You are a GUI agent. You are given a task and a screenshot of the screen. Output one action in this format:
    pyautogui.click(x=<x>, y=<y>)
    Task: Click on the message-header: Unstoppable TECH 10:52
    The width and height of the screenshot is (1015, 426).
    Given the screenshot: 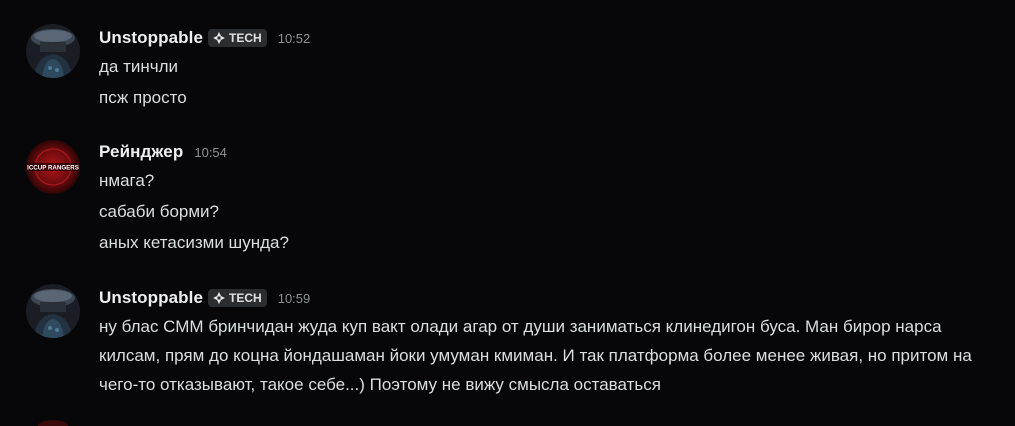 What is the action you would take?
    pyautogui.click(x=204, y=38)
    